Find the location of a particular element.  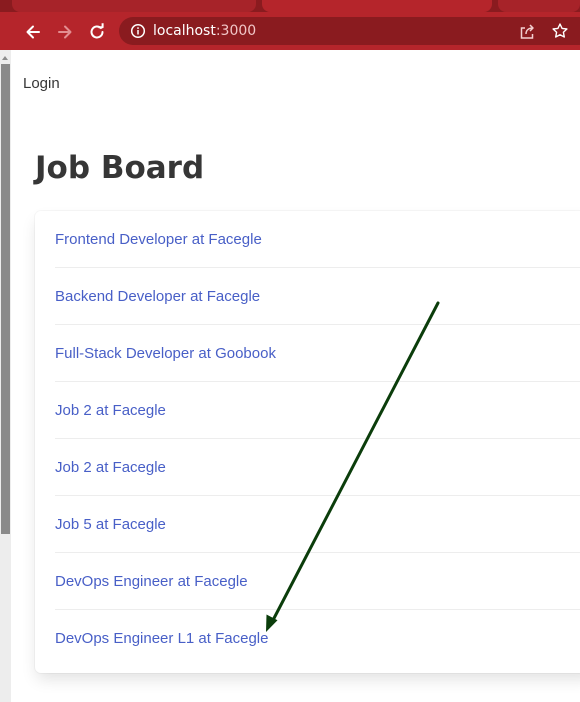

list-item: DevOps Engineer at Facegle is located at coordinates (317, 581).